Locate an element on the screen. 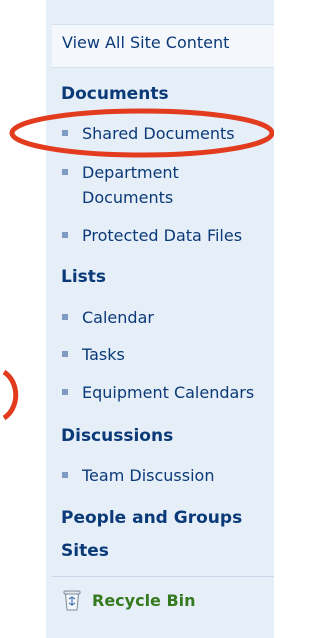  nav-item-equipment-calendars: Equipment Calendars is located at coordinates (158, 392).